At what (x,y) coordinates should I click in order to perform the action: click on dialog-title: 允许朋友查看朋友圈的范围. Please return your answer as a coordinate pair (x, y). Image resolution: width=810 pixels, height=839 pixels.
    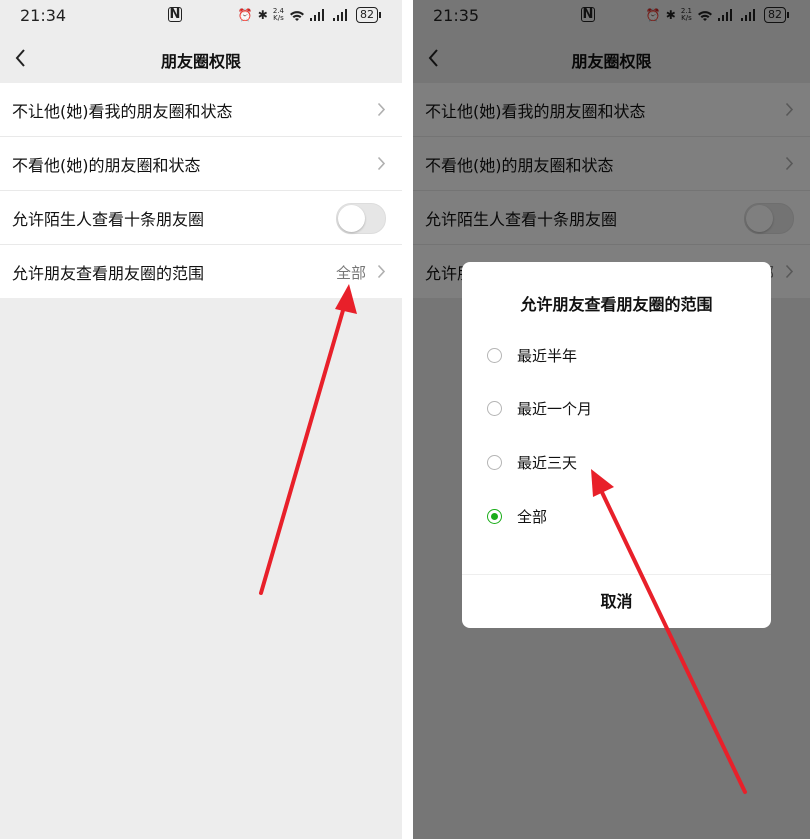
    Looking at the image, I should click on (616, 304).